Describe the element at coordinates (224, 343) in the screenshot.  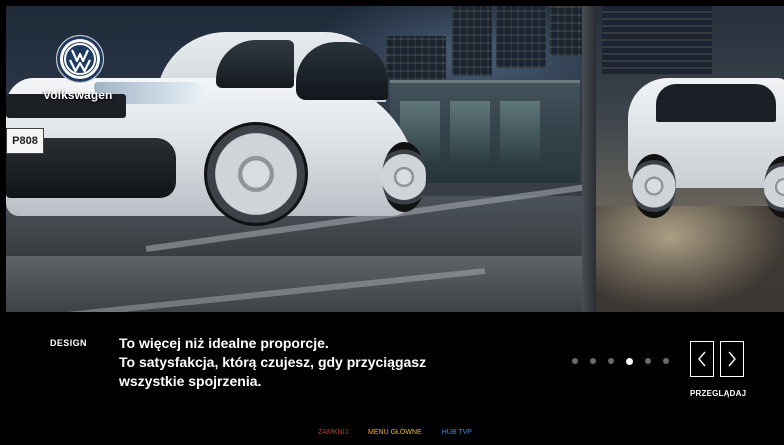
I see `headline-line: To więcej niż idealne proporcje.` at that location.